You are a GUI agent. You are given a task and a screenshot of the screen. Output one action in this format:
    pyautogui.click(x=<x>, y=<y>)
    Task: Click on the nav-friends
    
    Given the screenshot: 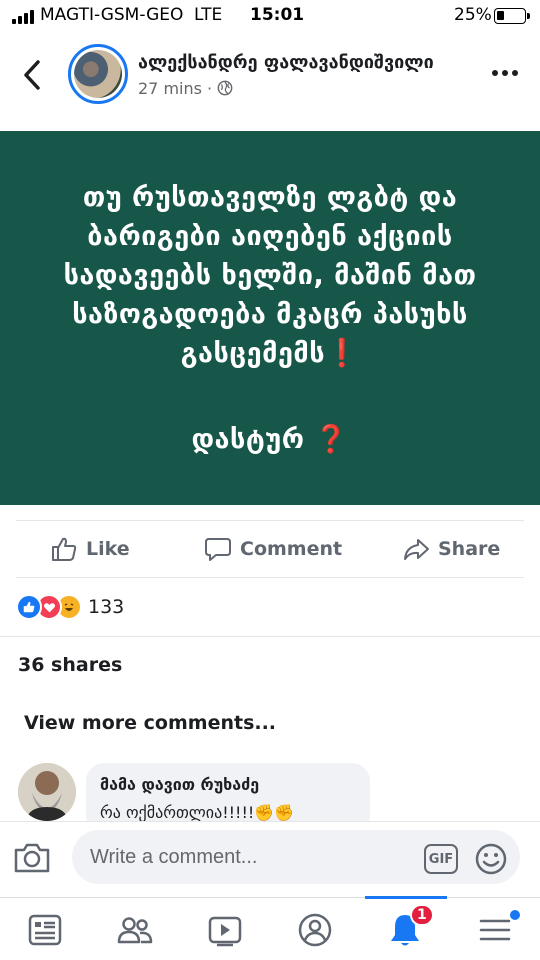 What is the action you would take?
    pyautogui.click(x=135, y=929)
    